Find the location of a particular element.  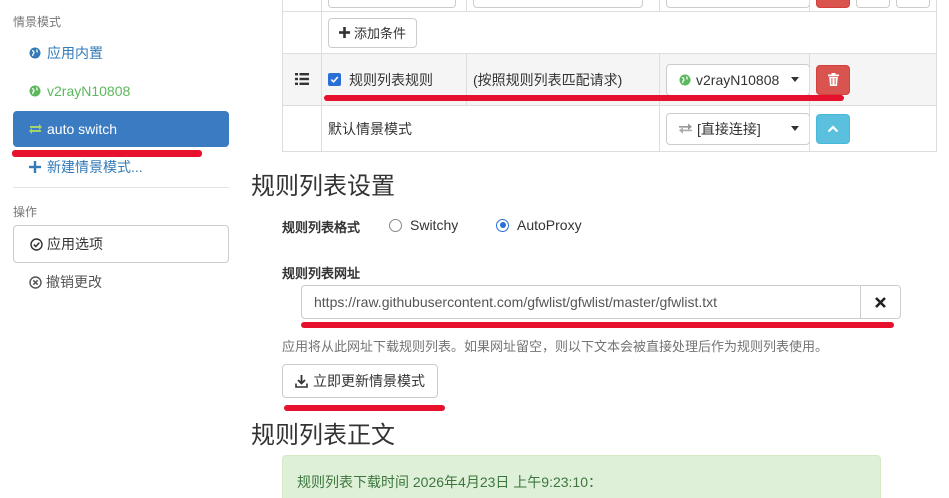

sidebar-item-v2rayn: v2rayN10808 is located at coordinates (121, 91).